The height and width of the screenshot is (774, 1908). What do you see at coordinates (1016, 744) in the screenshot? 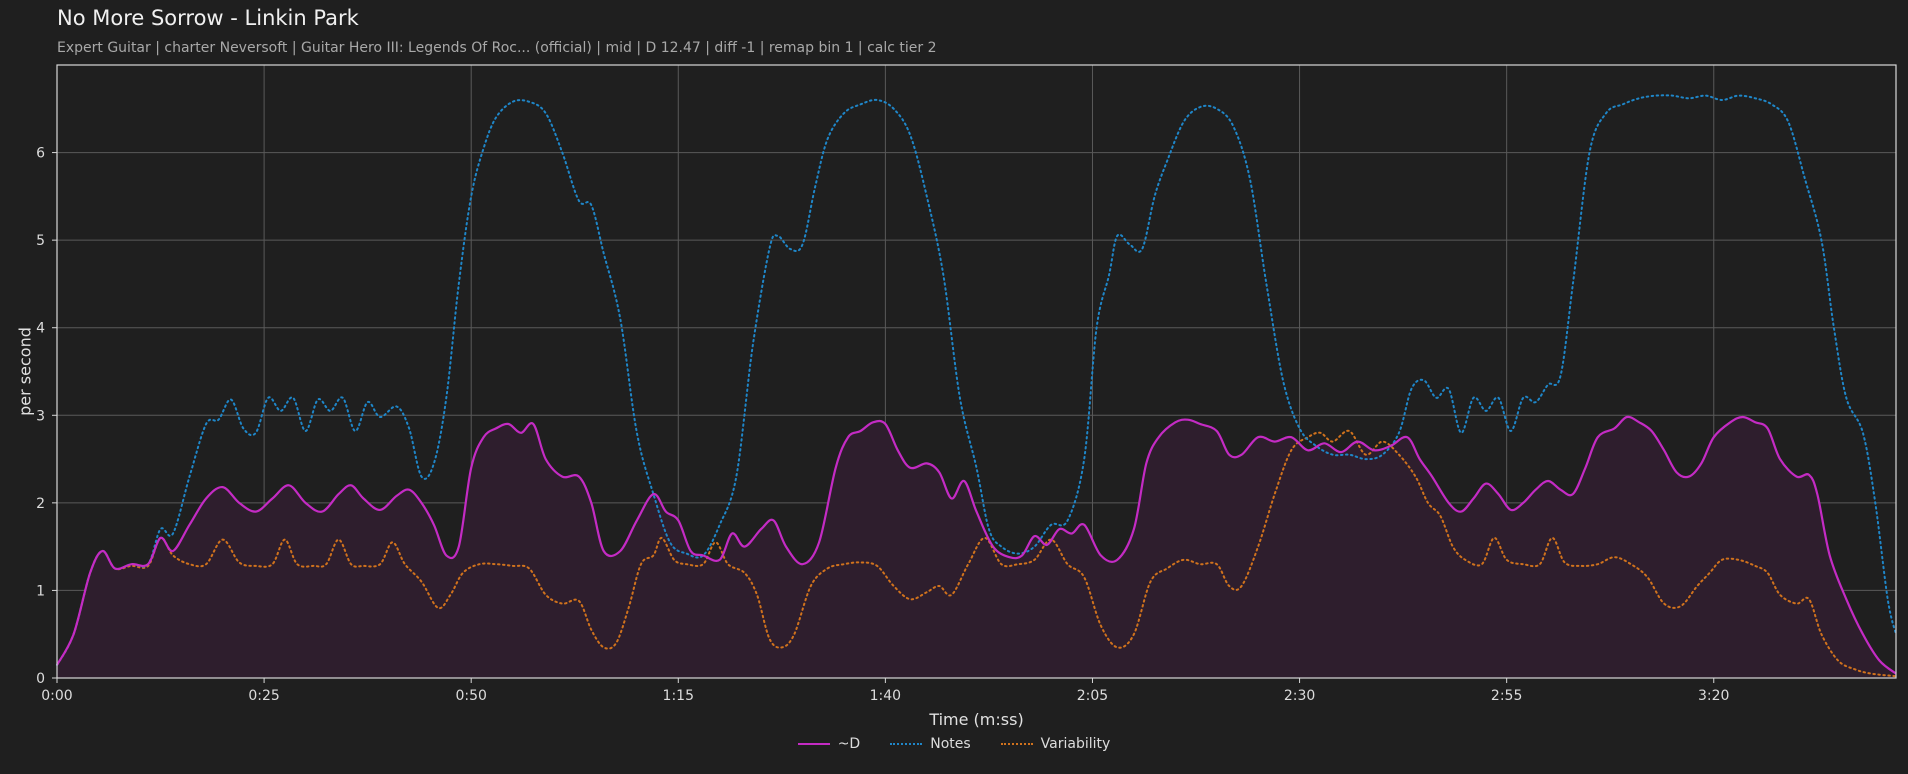
I see `legend-swatch-variability` at bounding box center [1016, 744].